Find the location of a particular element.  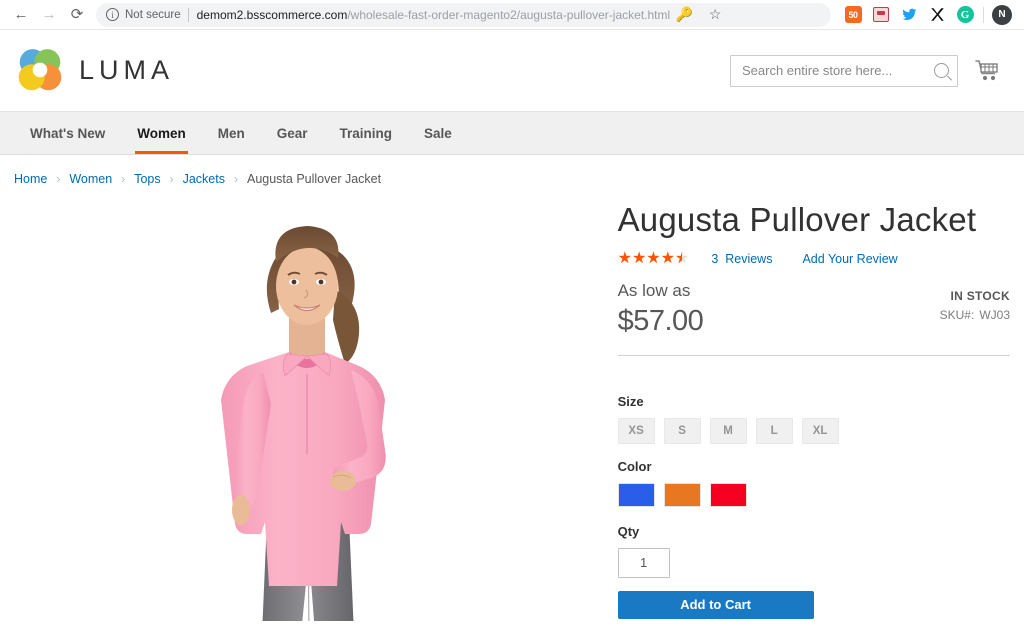

breadcrumb-item-jackets: Jackets is located at coordinates (204, 179).